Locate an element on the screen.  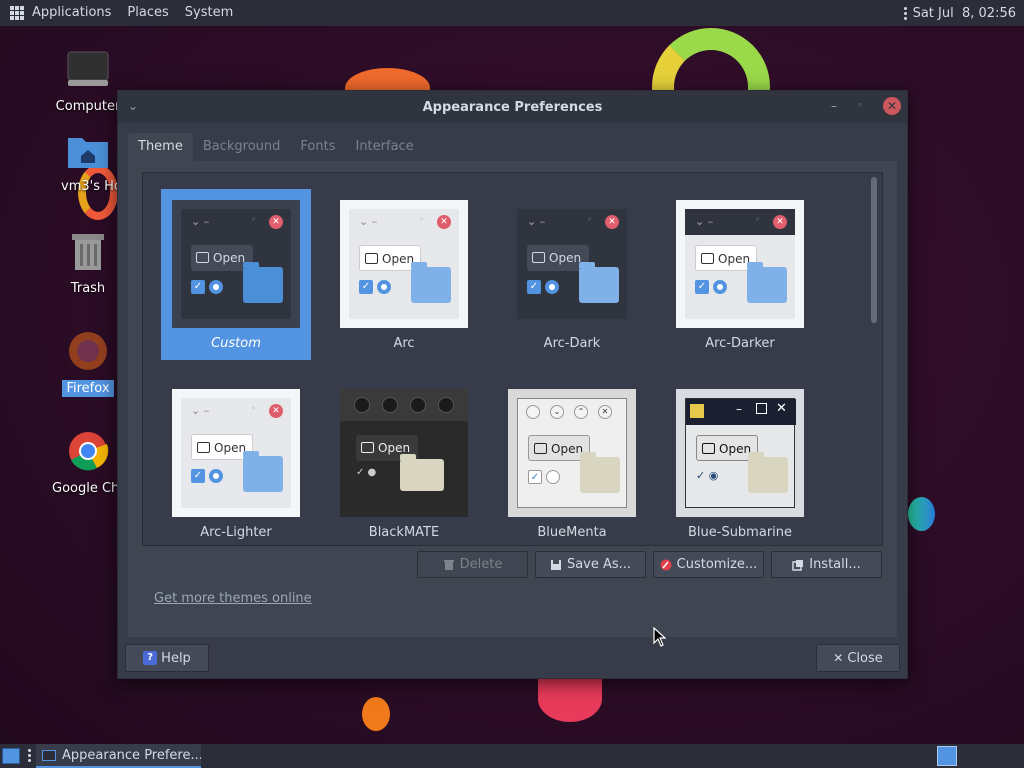
tab-interface: Interface is located at coordinates (384, 147).